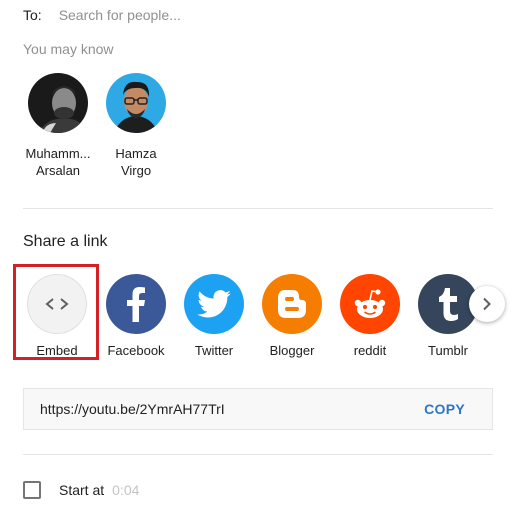 This screenshot has height=523, width=517. I want to click on next-share-targets-button, so click(487, 304).